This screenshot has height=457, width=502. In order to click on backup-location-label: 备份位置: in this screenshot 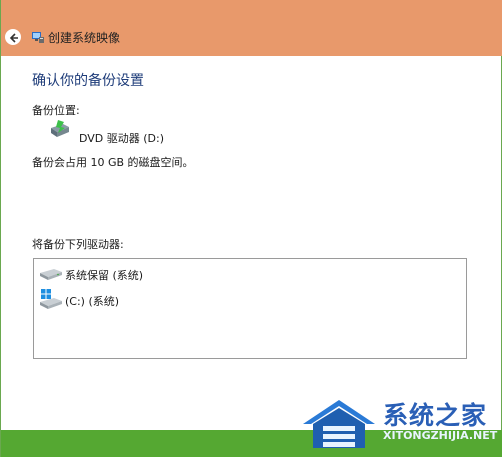, I will do `click(56, 110)`.